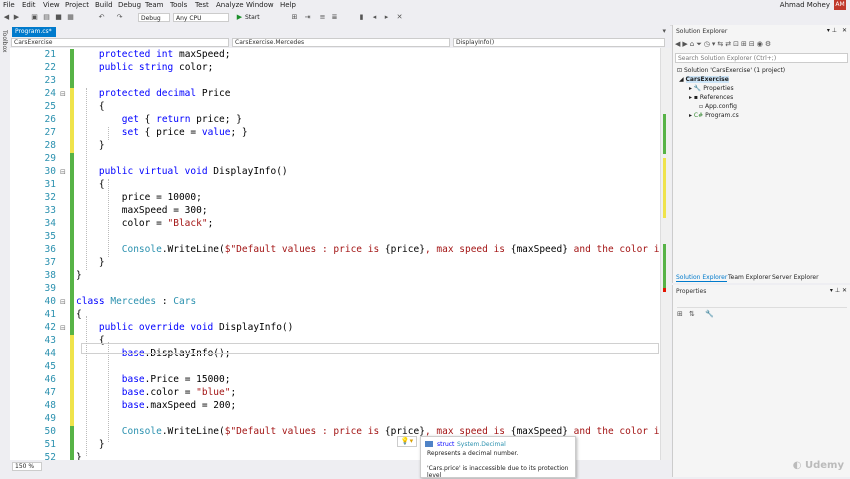 The width and height of the screenshot is (850, 479). Describe the element at coordinates (34, 17) in the screenshot. I see `new-project-icon: ▣` at that location.